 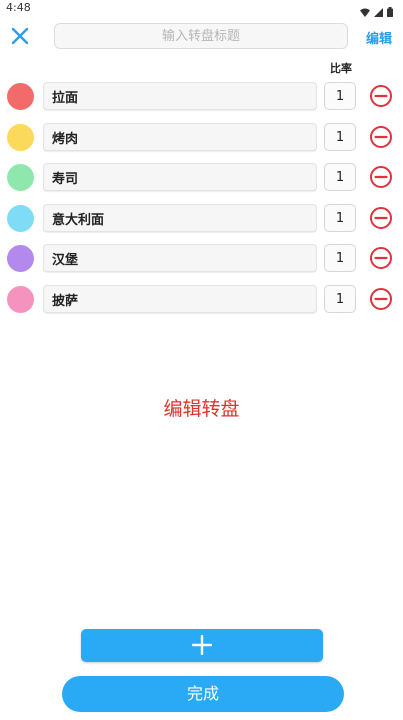 I want to click on close-button, so click(x=20, y=36).